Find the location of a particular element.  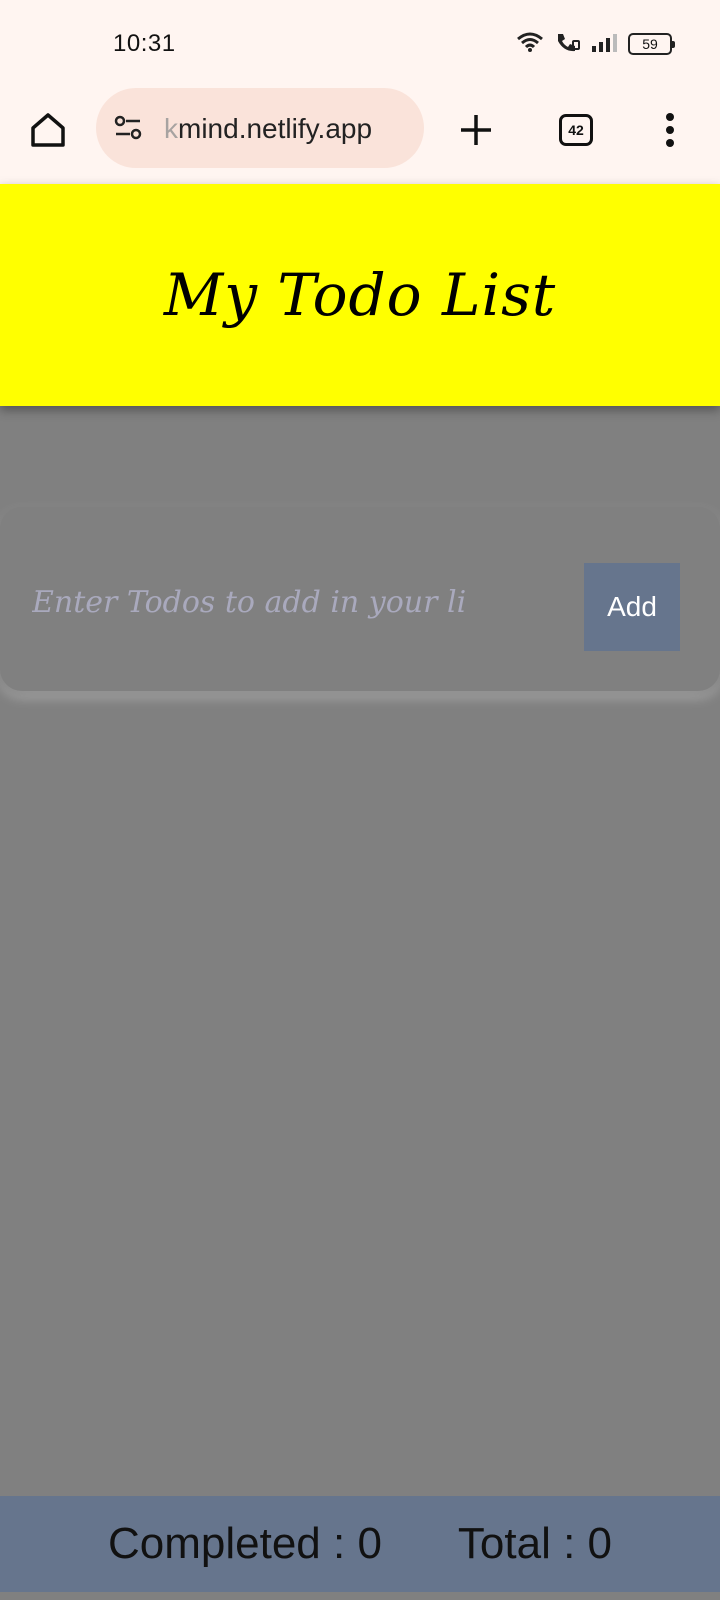

url-faded-prefix: k is located at coordinates (171, 128).